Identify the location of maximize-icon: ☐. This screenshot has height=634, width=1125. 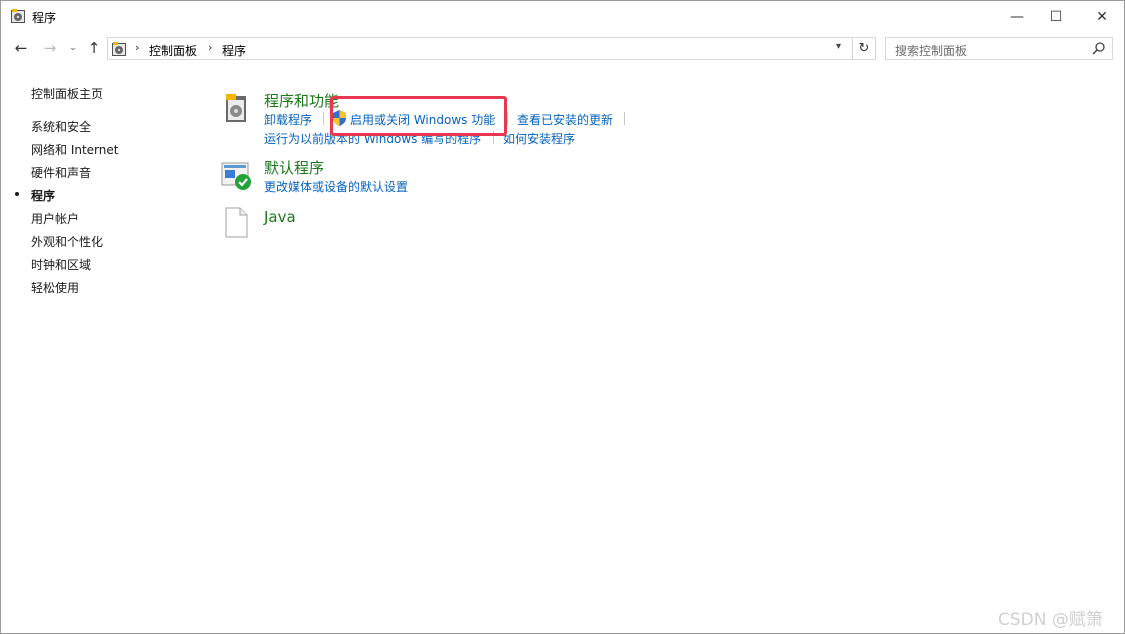
(1056, 16).